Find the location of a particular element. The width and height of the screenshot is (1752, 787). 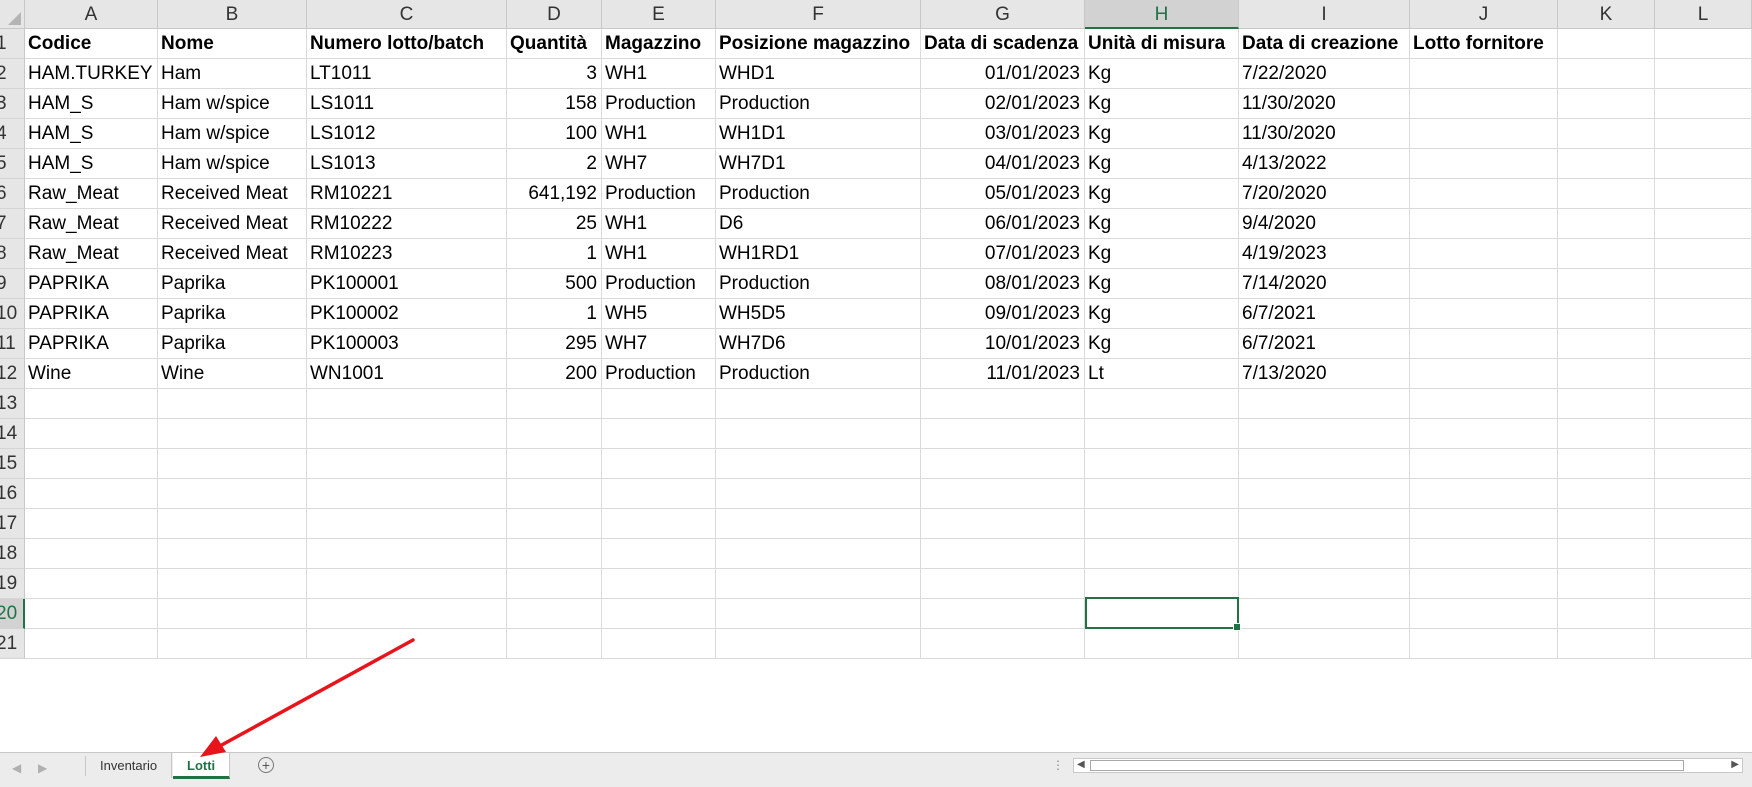

table-cell: Wine is located at coordinates (232, 374).